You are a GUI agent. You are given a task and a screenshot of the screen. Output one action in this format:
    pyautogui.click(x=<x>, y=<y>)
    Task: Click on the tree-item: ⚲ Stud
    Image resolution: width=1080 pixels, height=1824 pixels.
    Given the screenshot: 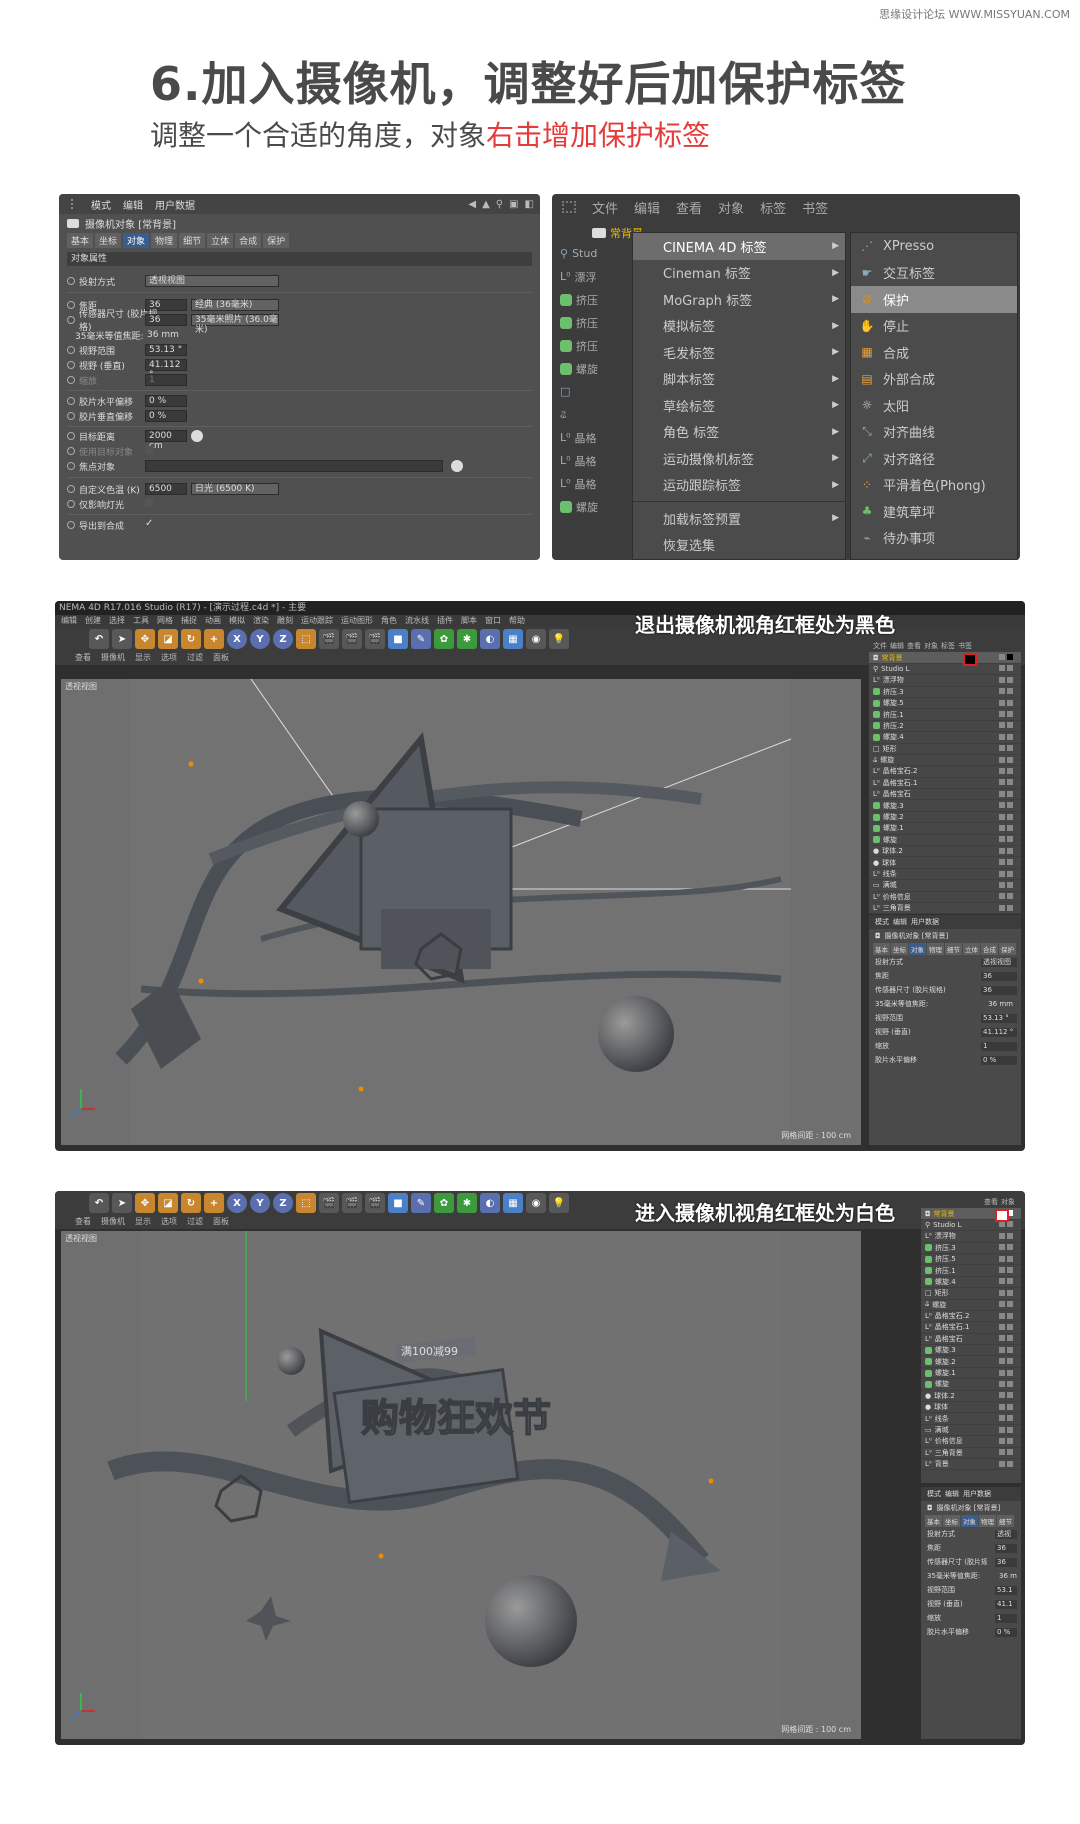 What is the action you would take?
    pyautogui.click(x=590, y=253)
    